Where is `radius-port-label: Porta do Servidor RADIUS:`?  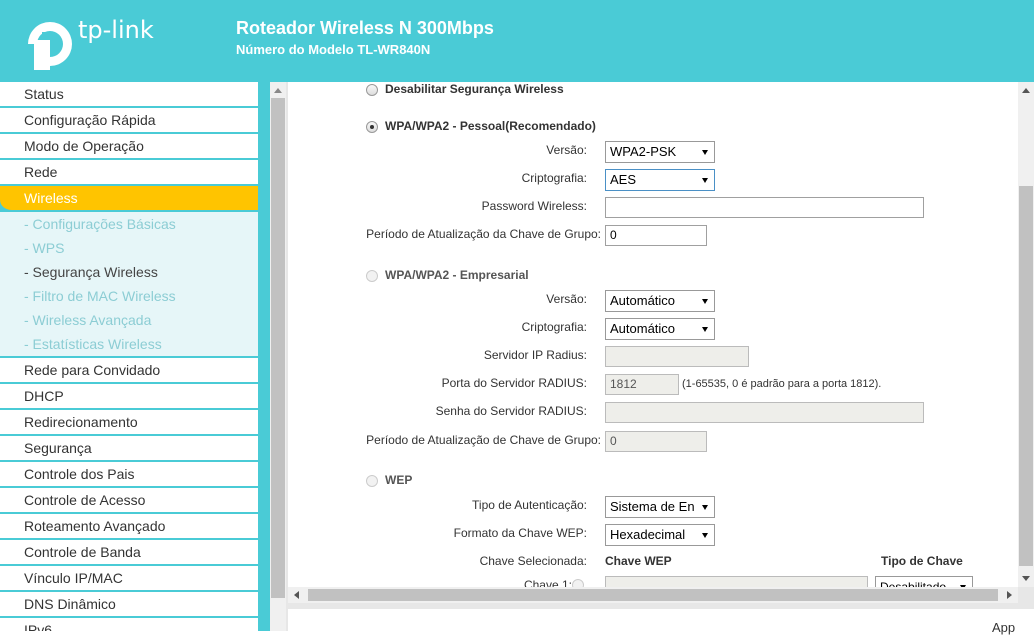
radius-port-label: Porta do Servidor RADIUS: is located at coordinates (514, 383).